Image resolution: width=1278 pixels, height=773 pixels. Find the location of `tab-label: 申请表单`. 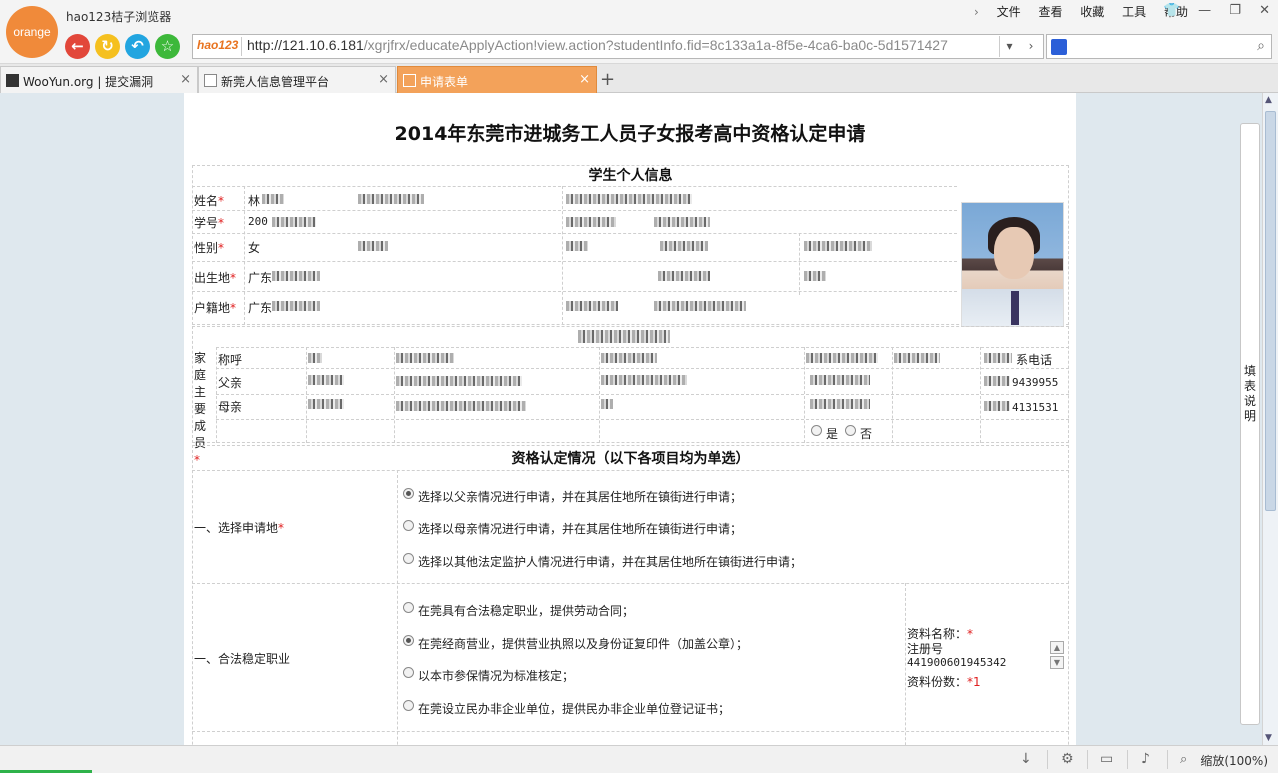

tab-label: 申请表单 is located at coordinates (444, 82).